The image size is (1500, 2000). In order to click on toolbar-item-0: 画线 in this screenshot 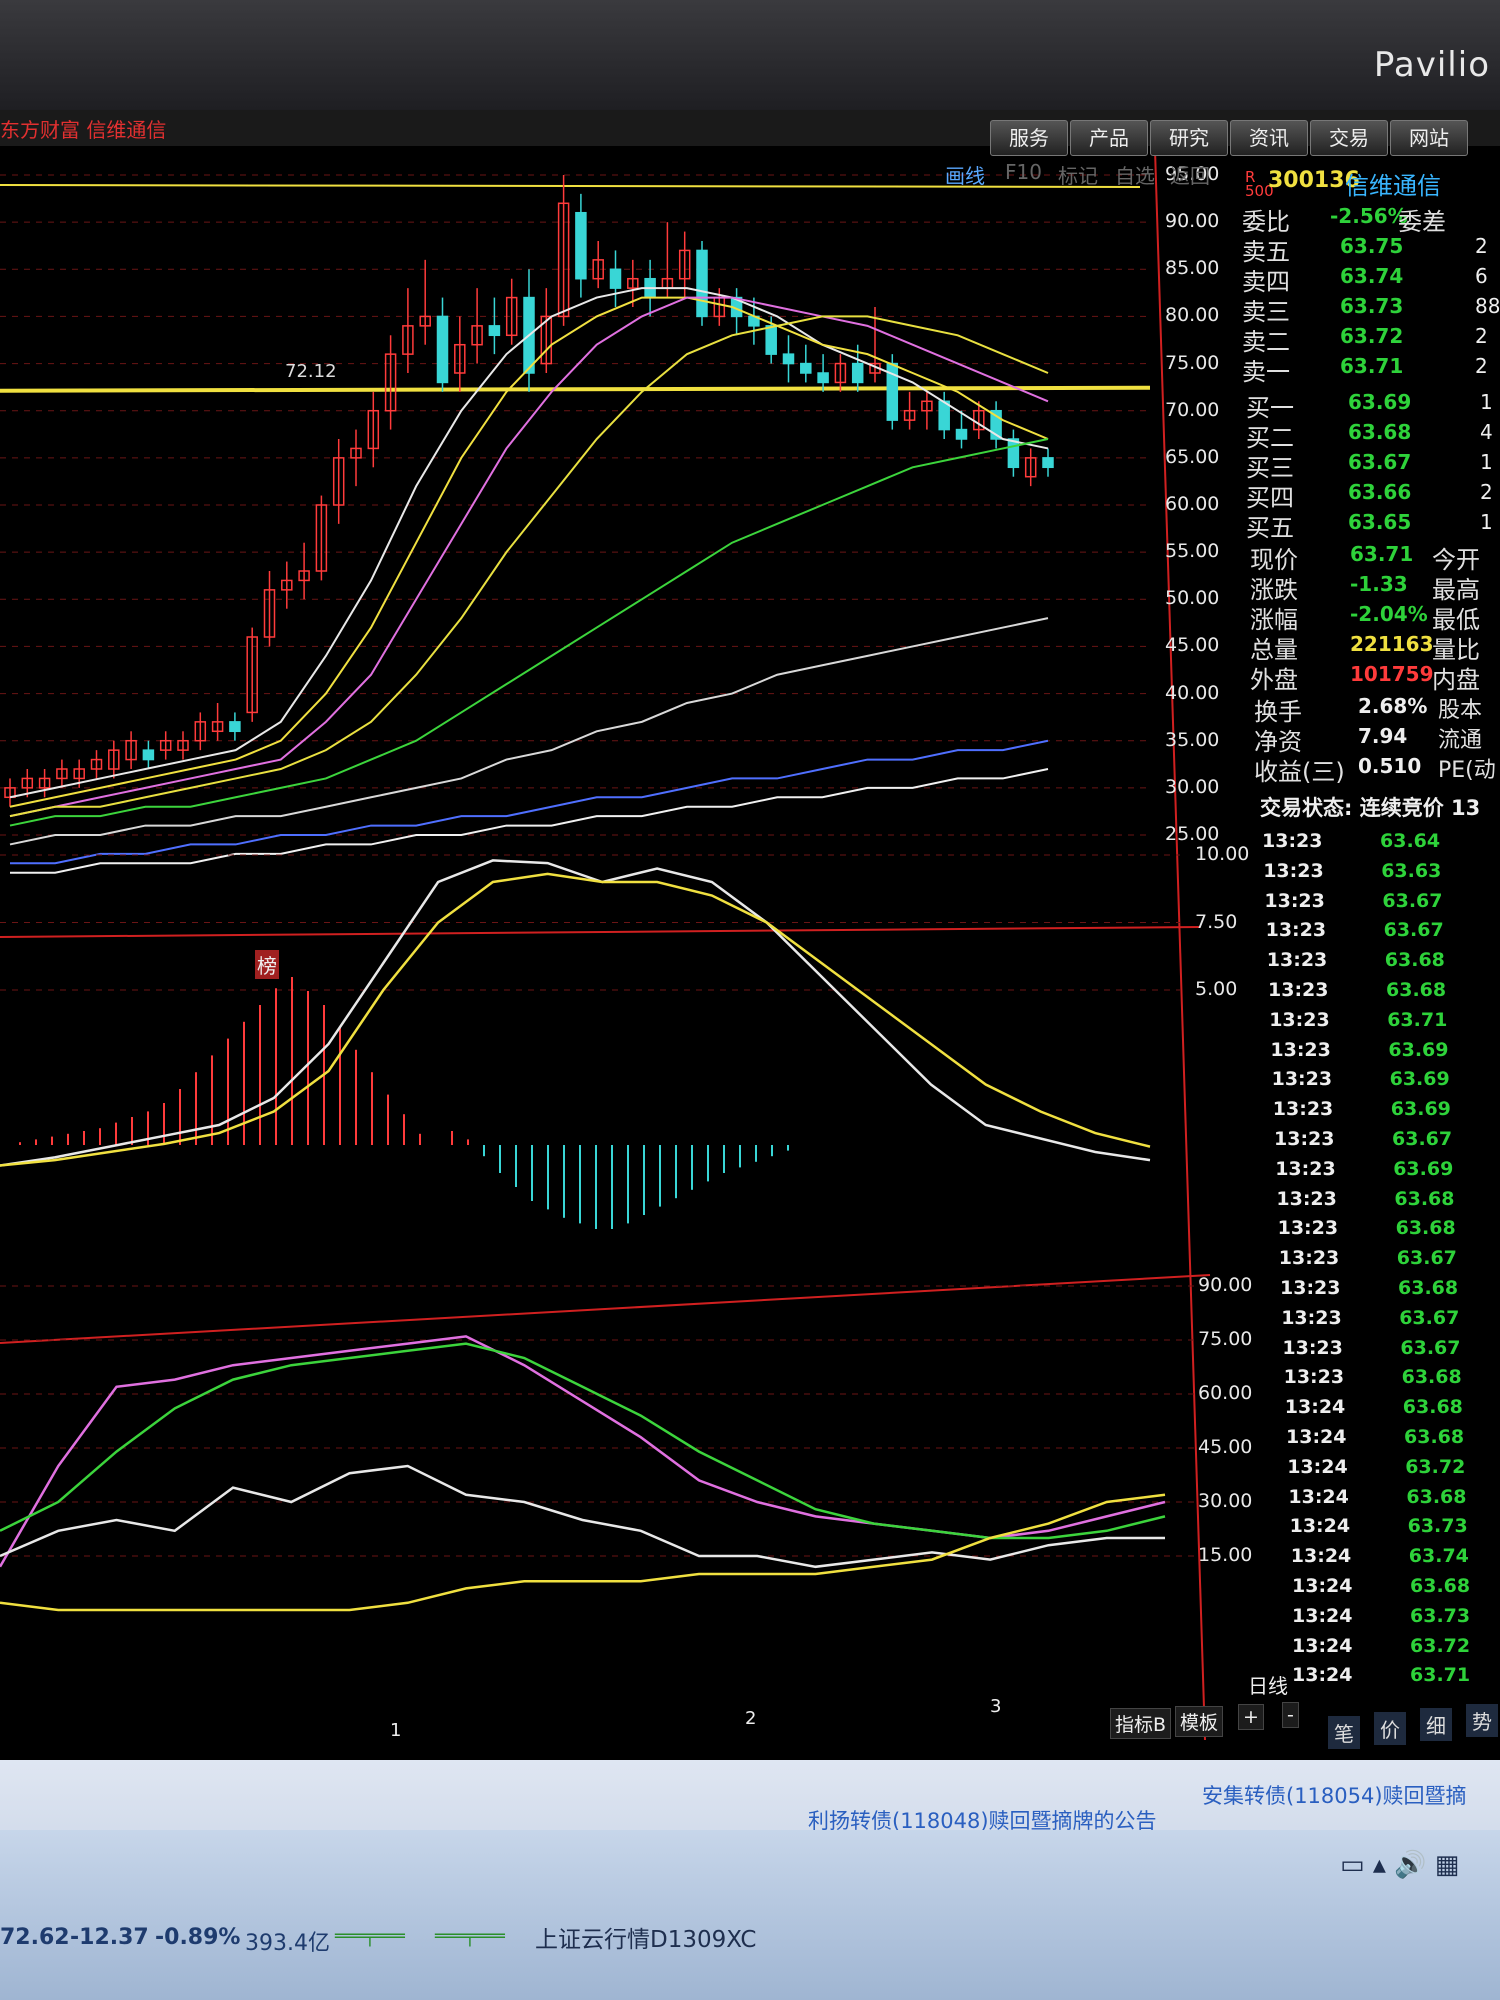, I will do `click(965, 174)`.